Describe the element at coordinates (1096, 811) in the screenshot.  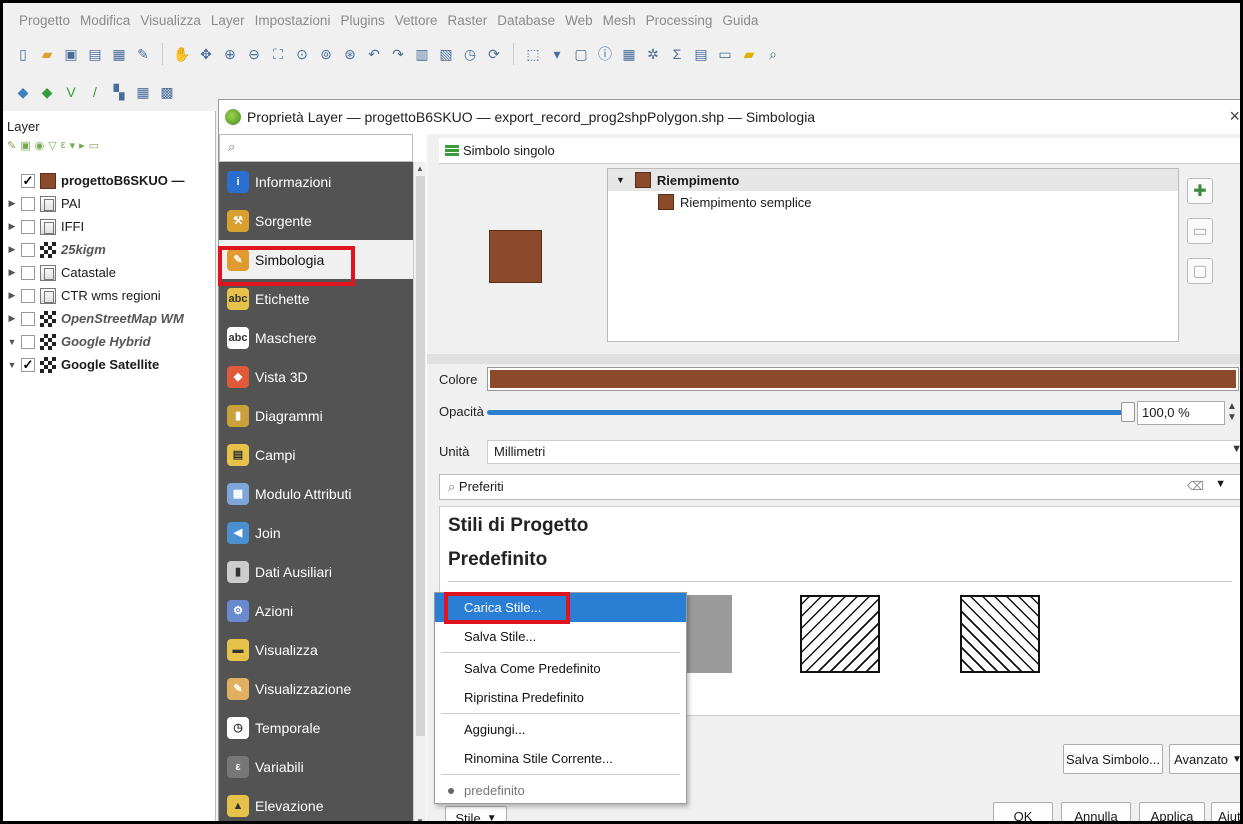
I see `cancel-button: Annulla` at that location.